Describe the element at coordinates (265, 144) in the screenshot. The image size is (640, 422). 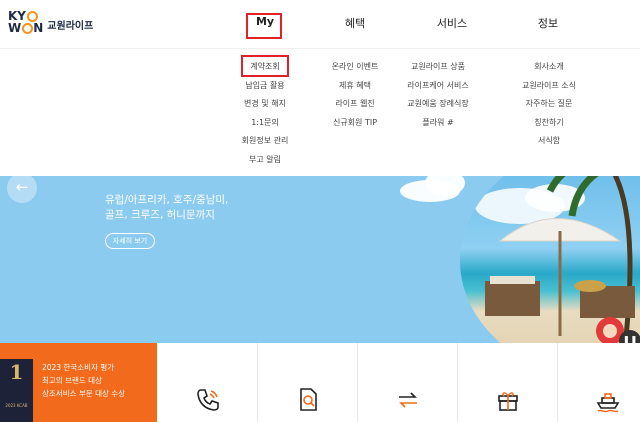
I see `menu-item-member-info: 회원정보 관리` at that location.